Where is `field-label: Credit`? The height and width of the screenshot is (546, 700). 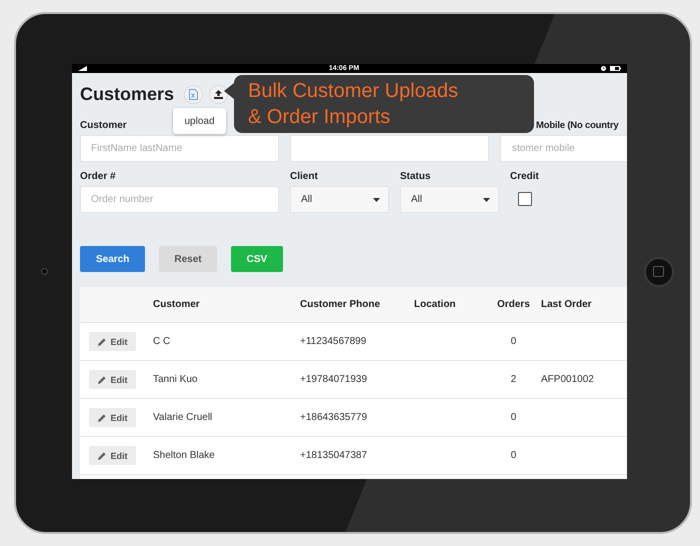 field-label: Credit is located at coordinates (524, 177).